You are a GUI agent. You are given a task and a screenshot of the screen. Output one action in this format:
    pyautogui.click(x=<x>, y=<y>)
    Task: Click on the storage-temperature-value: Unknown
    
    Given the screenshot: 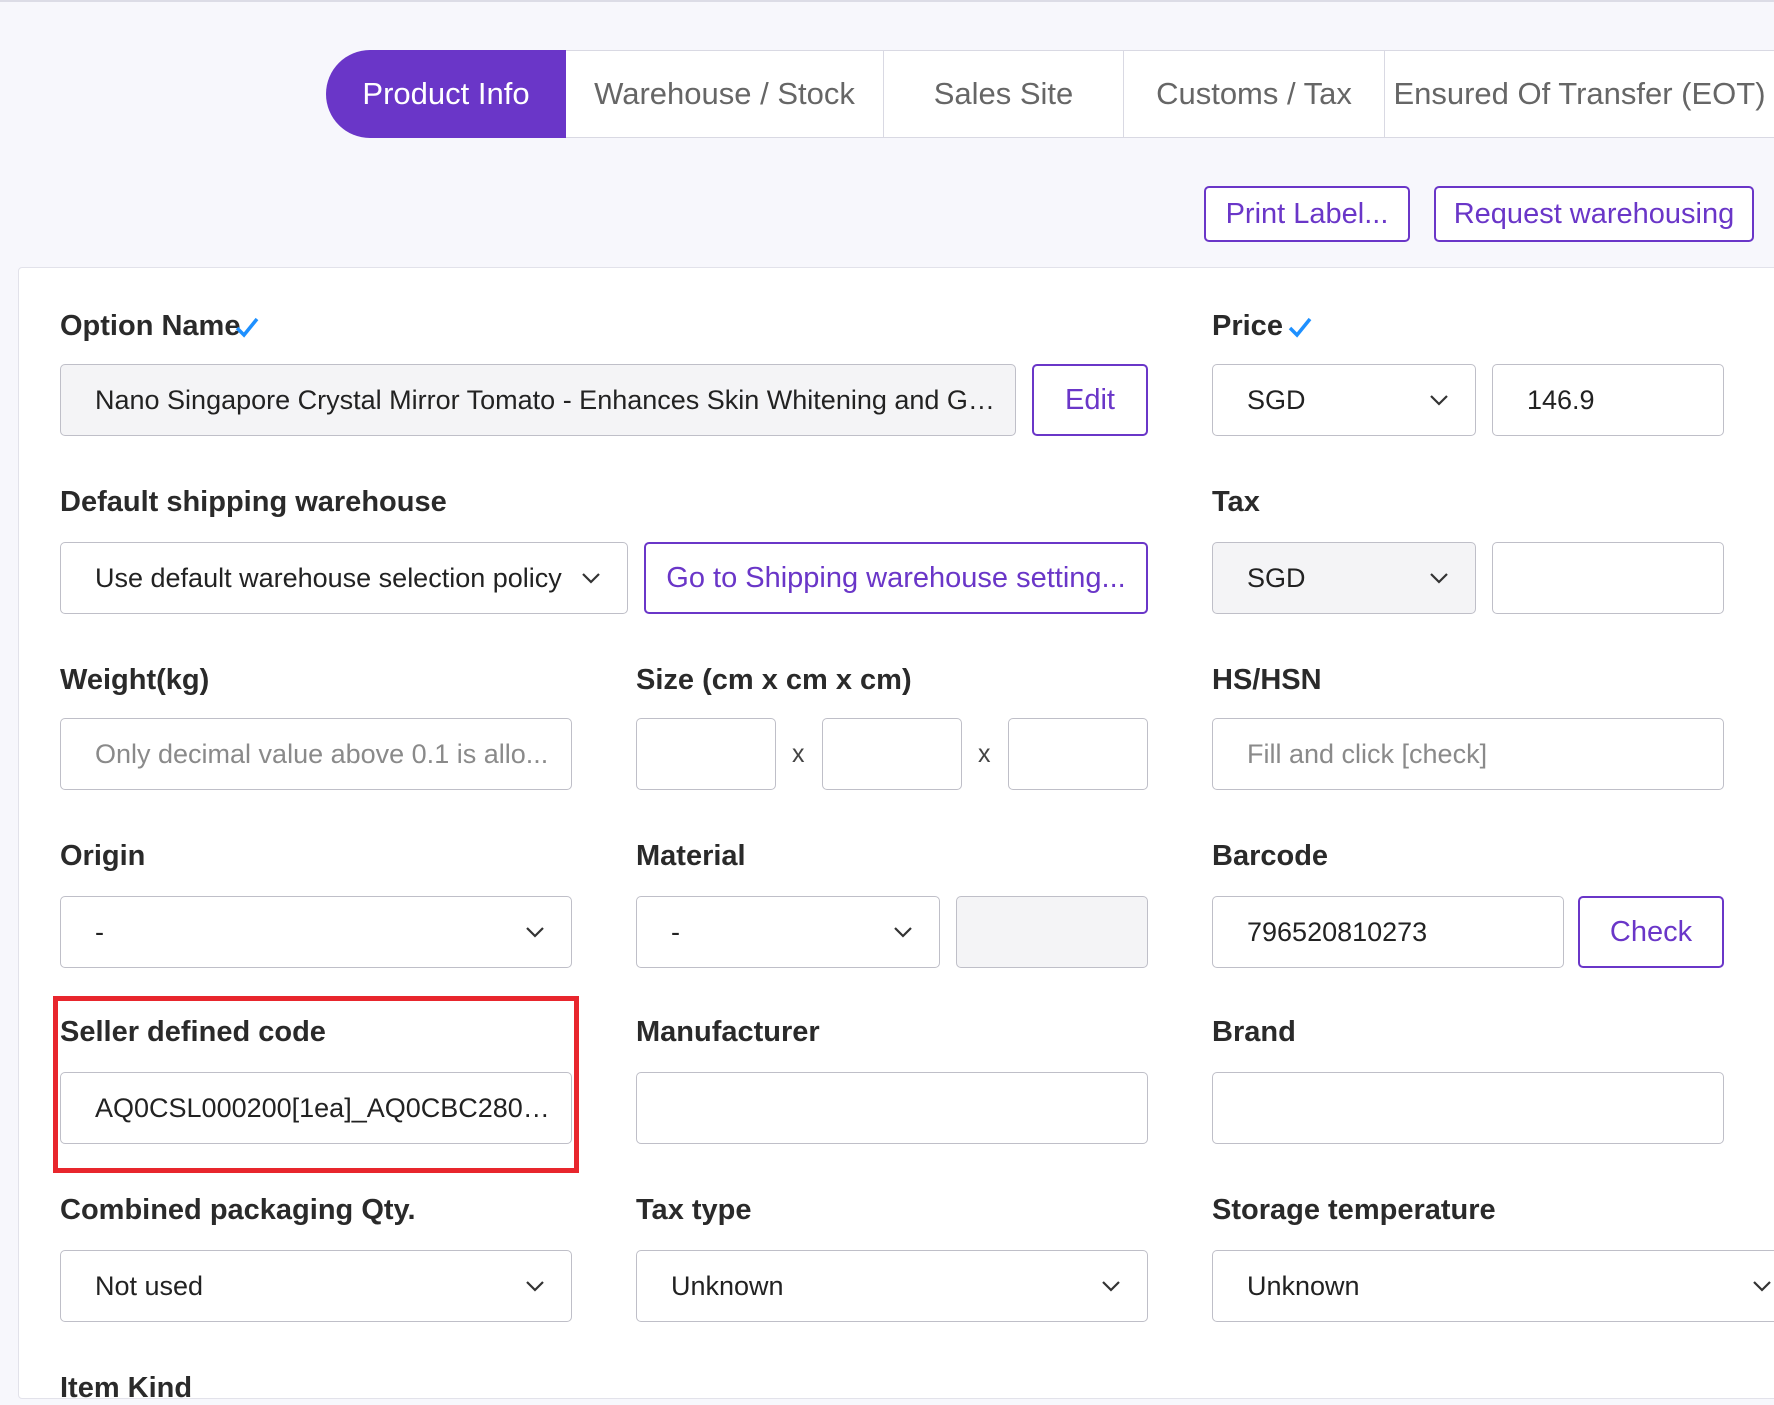 What is the action you would take?
    pyautogui.click(x=1303, y=1285)
    